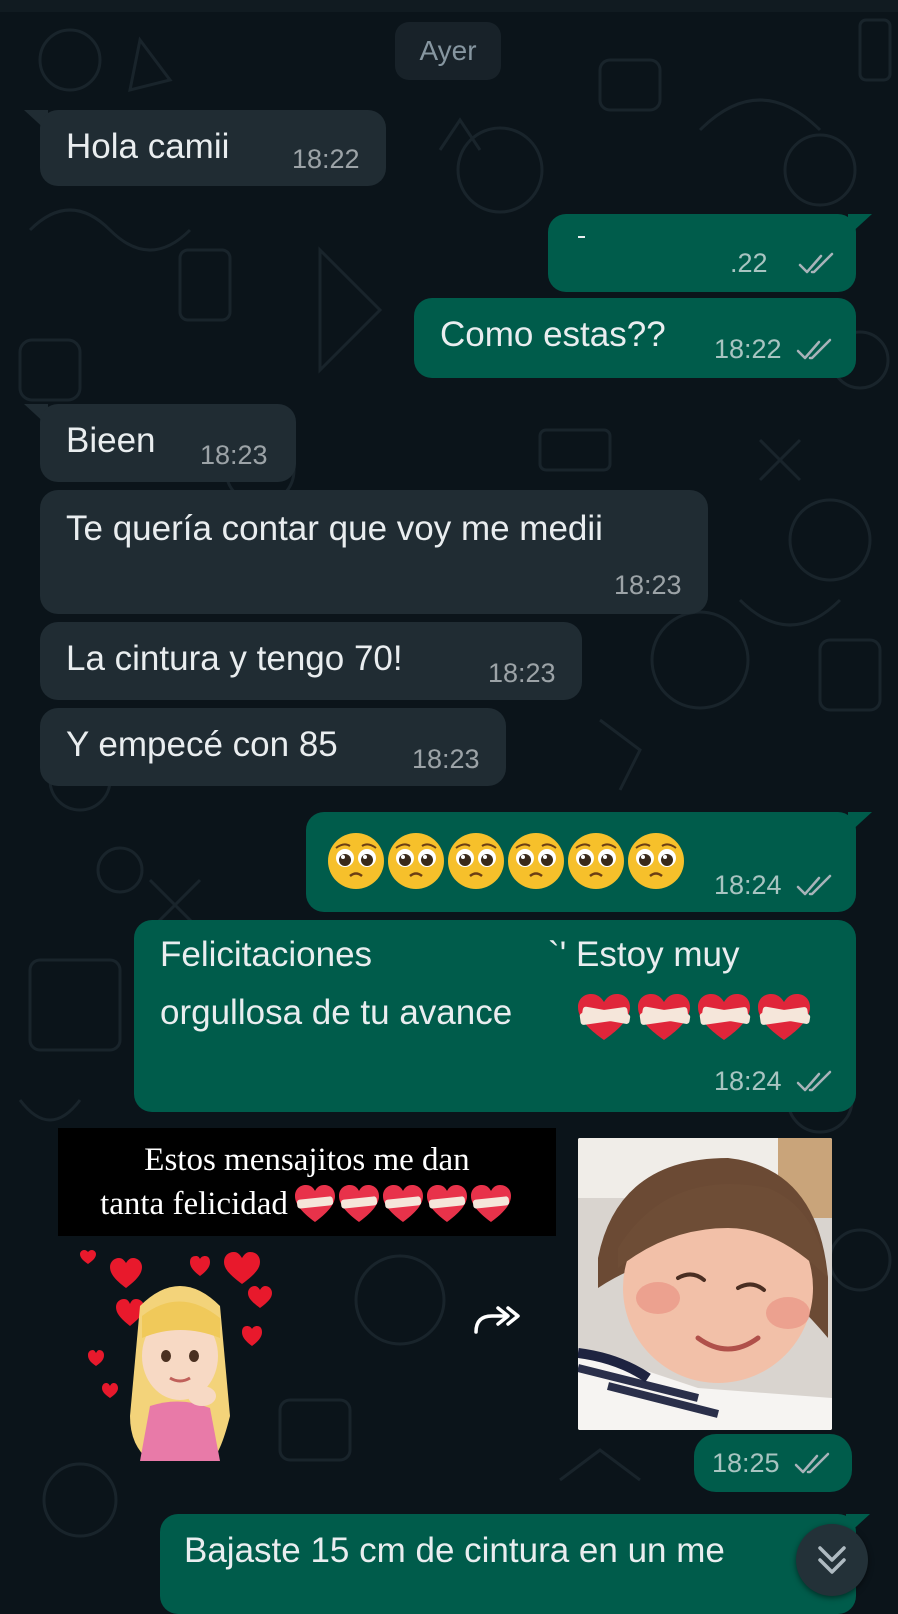 The width and height of the screenshot is (898, 1614). Describe the element at coordinates (194, 1204) in the screenshot. I see `caption-line: tanta felicidad` at that location.